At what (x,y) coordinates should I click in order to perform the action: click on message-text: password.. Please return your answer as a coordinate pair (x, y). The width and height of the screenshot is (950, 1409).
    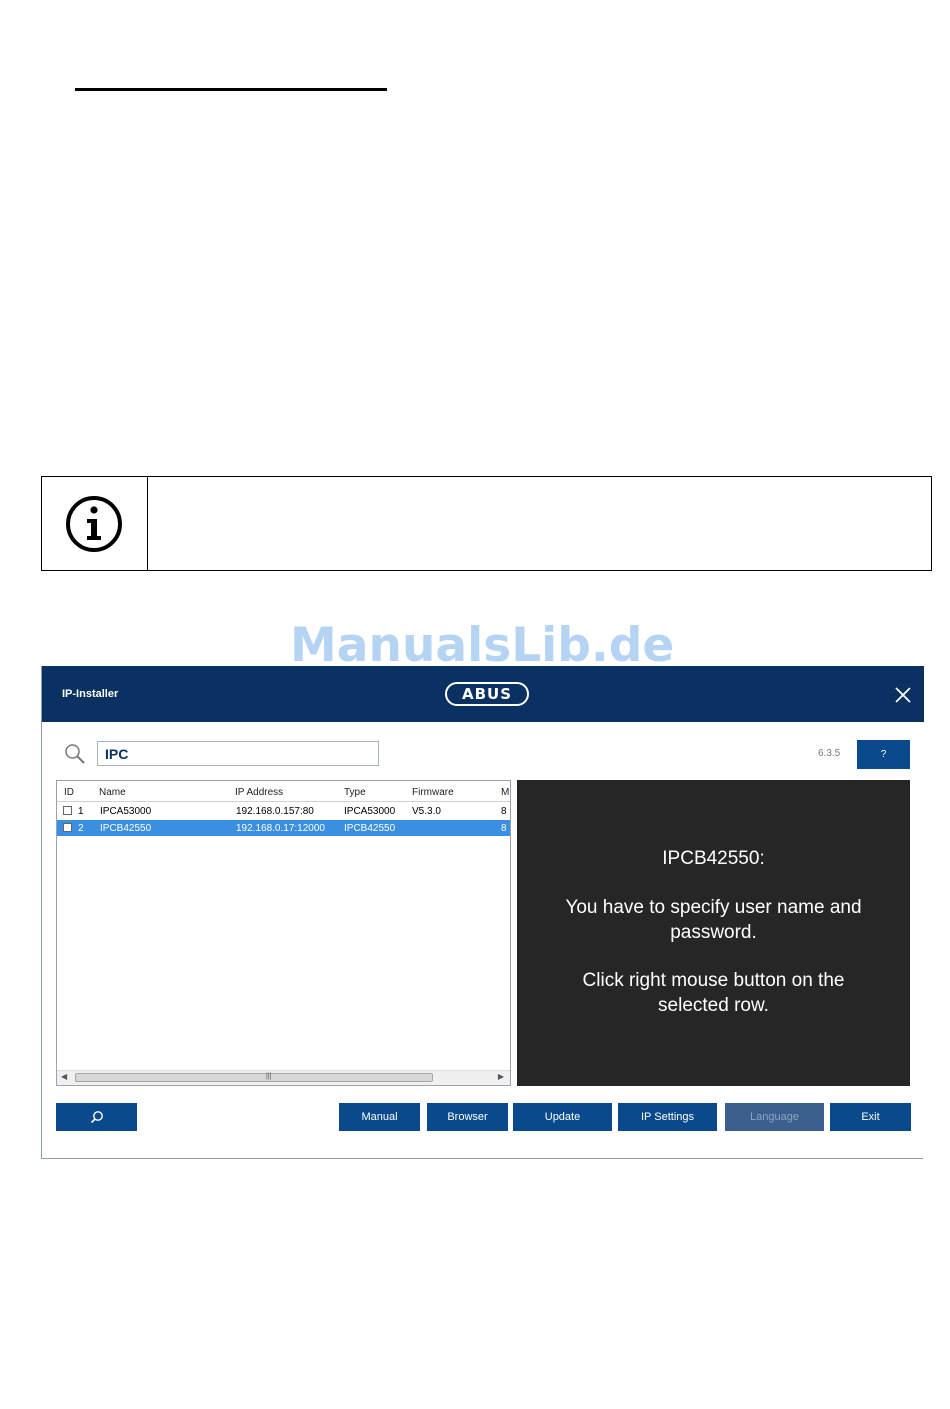
    Looking at the image, I should click on (713, 932).